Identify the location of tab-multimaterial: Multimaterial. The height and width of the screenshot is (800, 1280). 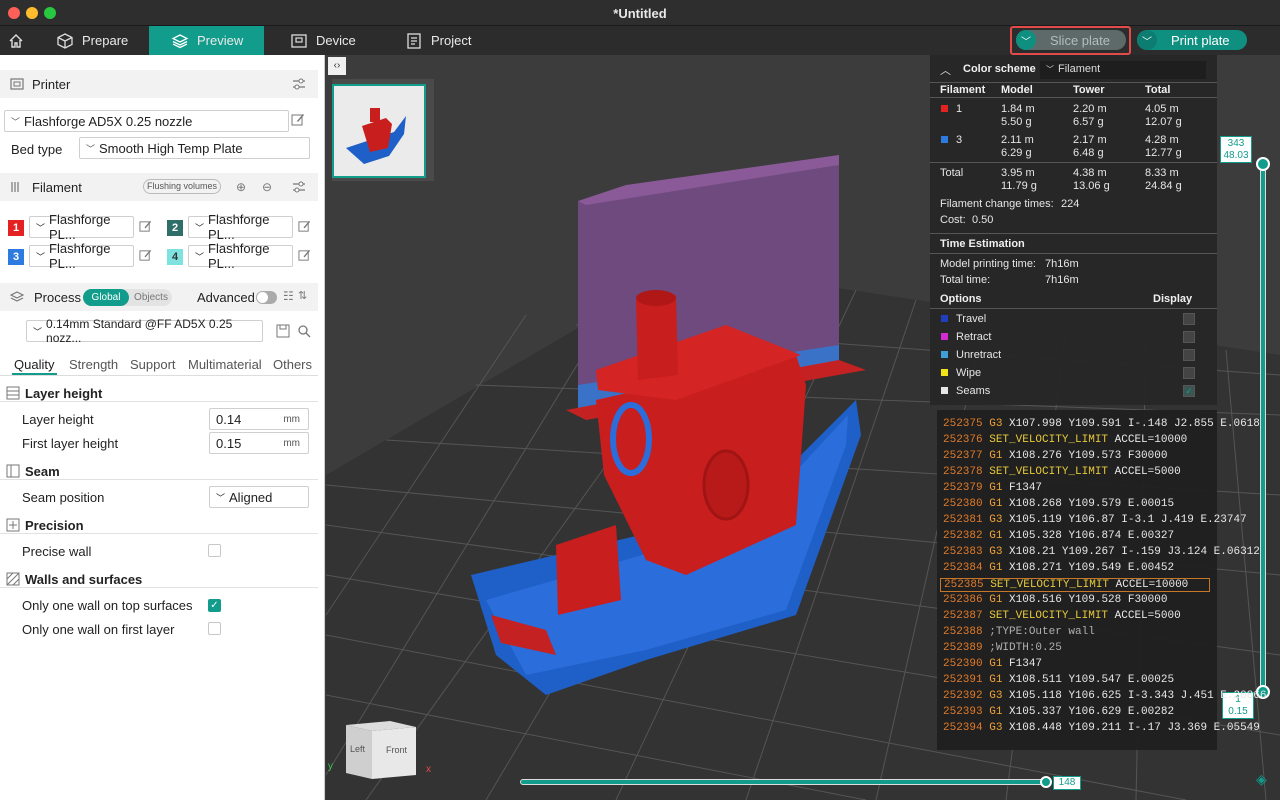
(225, 364).